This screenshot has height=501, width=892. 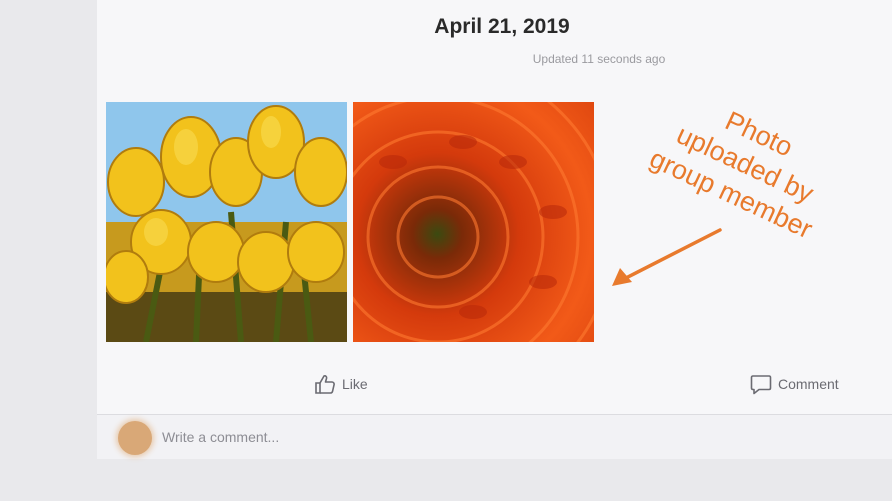 What do you see at coordinates (761, 385) in the screenshot?
I see `speech-bubble-icon` at bounding box center [761, 385].